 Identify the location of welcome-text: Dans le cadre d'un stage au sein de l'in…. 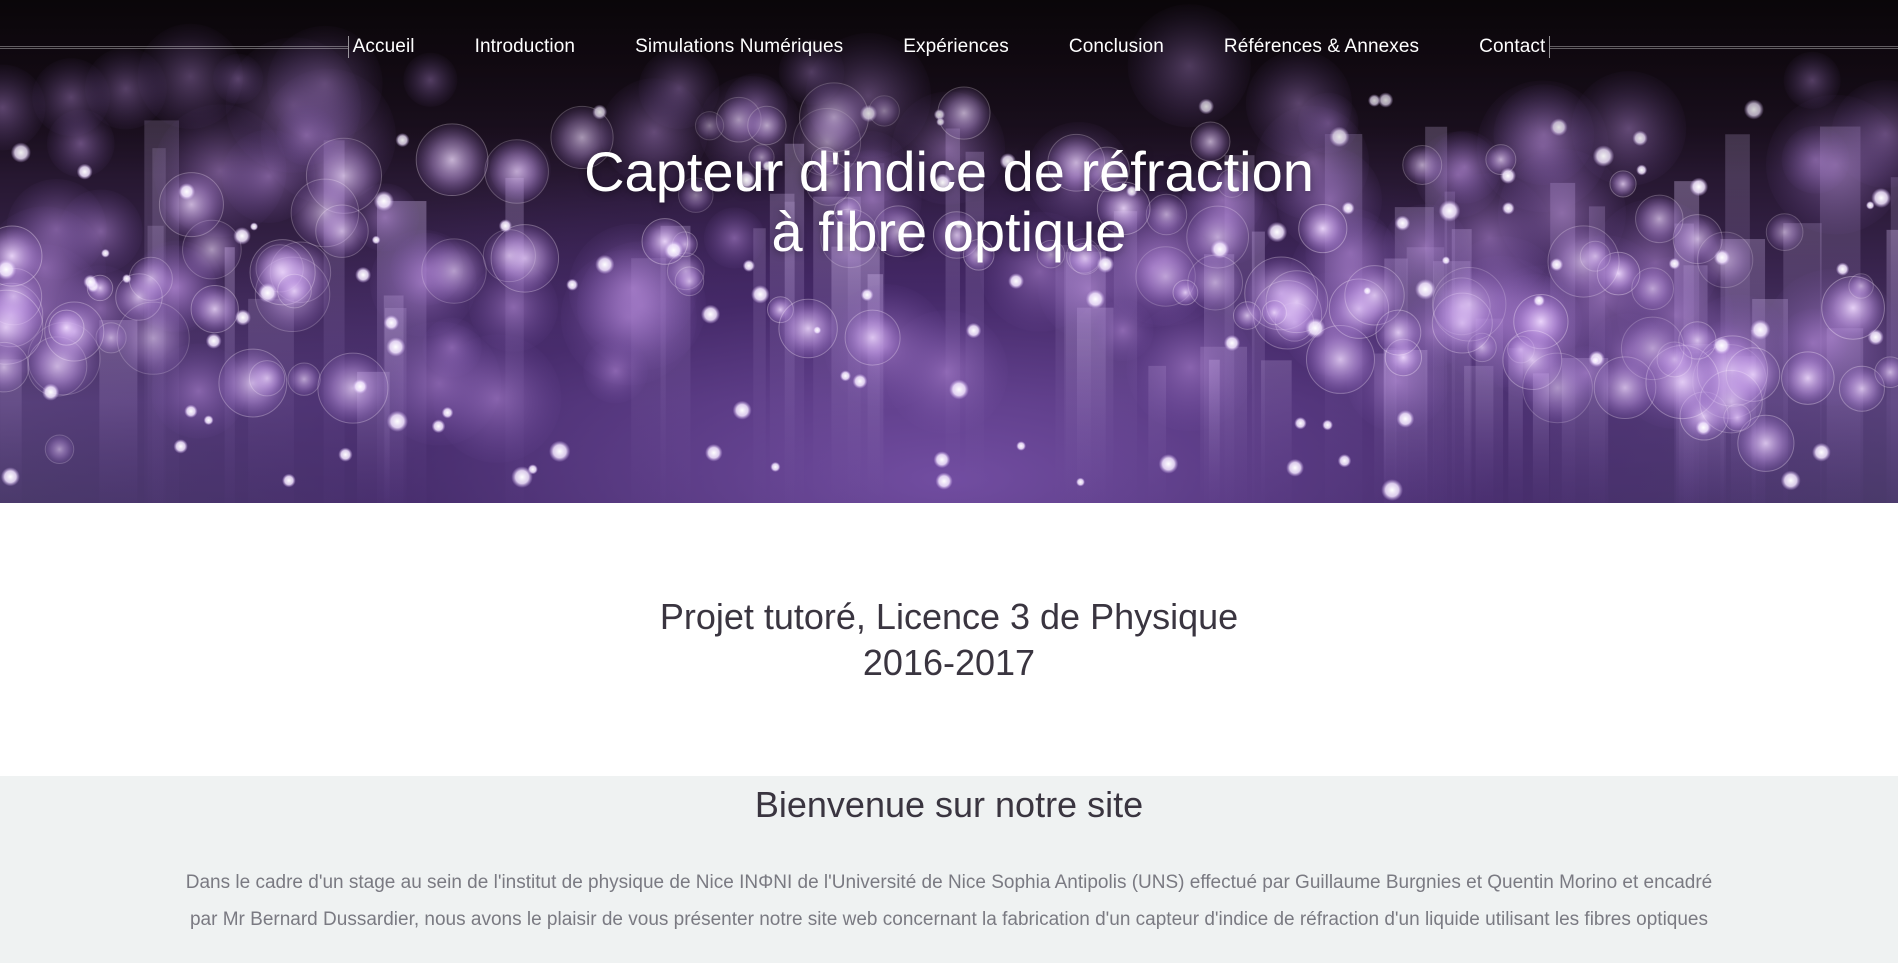
(949, 901).